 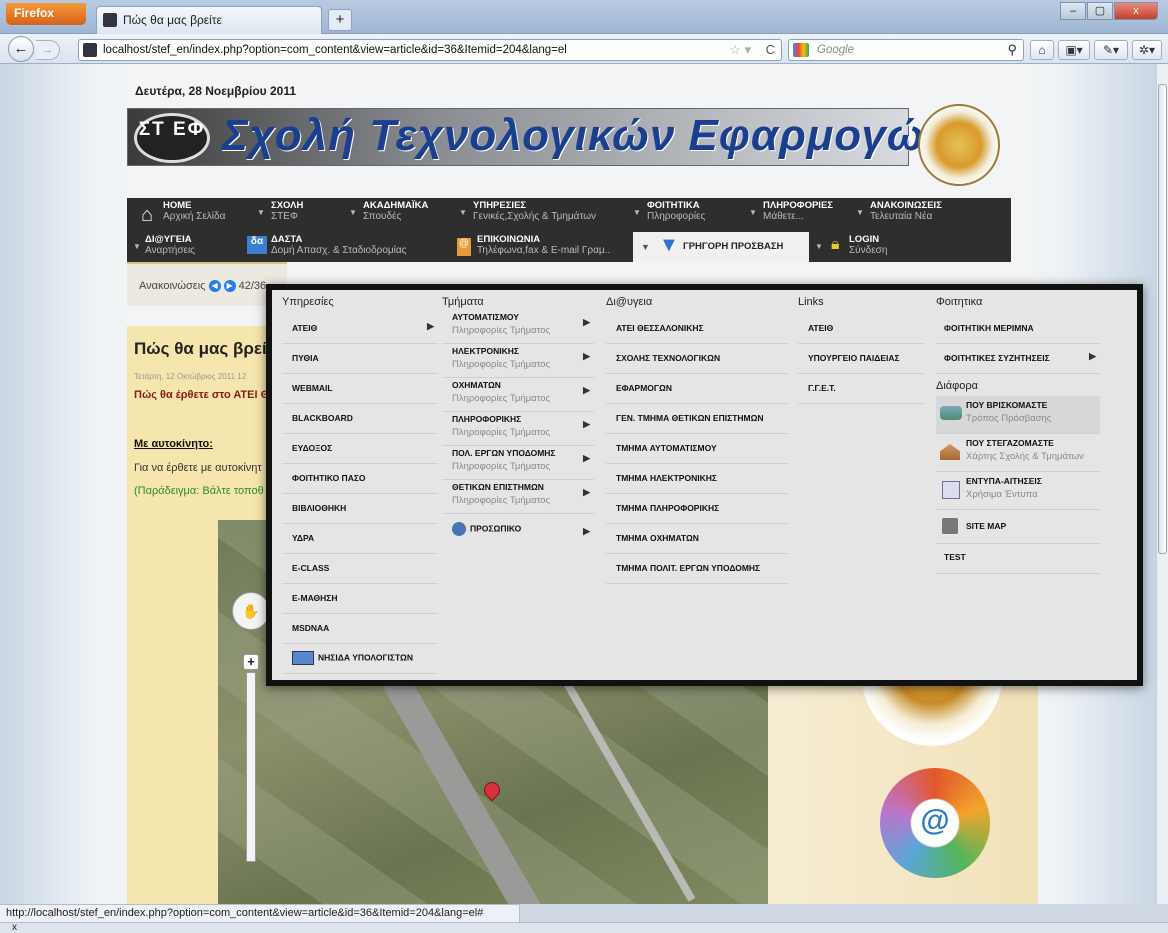 I want to click on diavgeia-item: ΤΜΗΜΑ ΟΧΗΜΑΤΩΝ, so click(x=697, y=539).